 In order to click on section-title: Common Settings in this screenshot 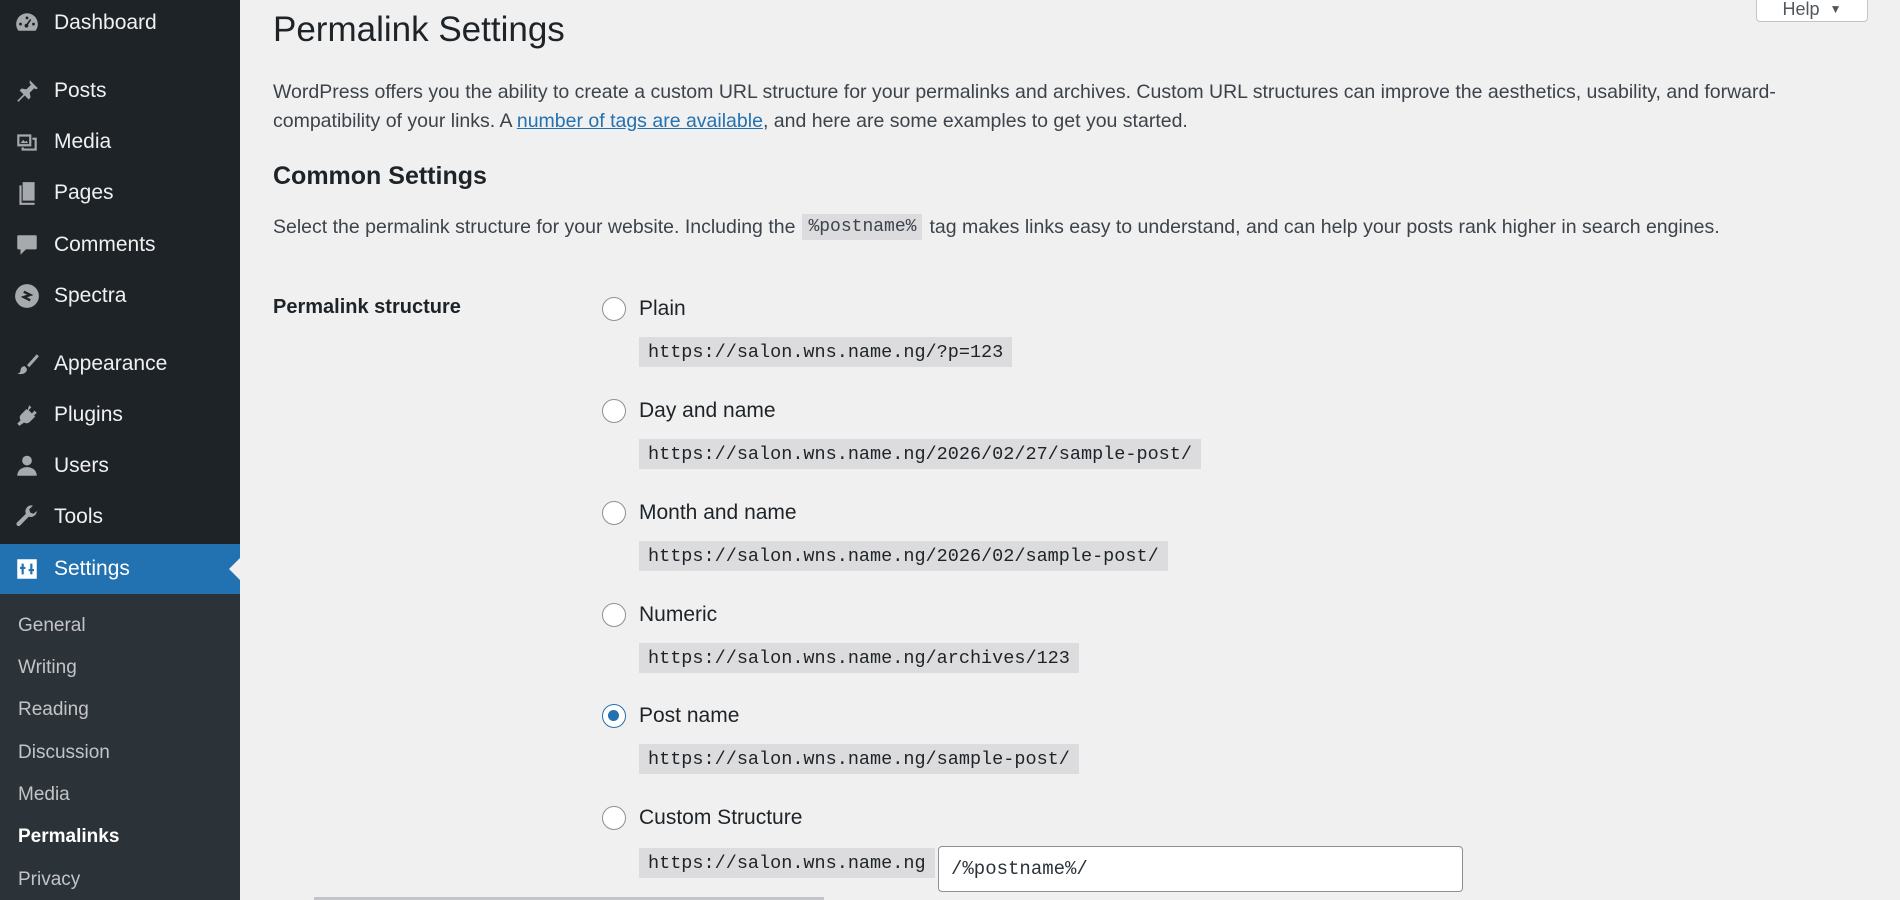, I will do `click(380, 176)`.